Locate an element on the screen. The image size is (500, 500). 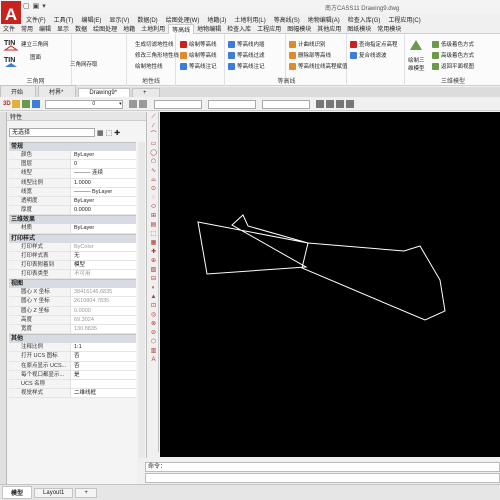
ribbon-tab: 等高线 is located at coordinates (181, 28).